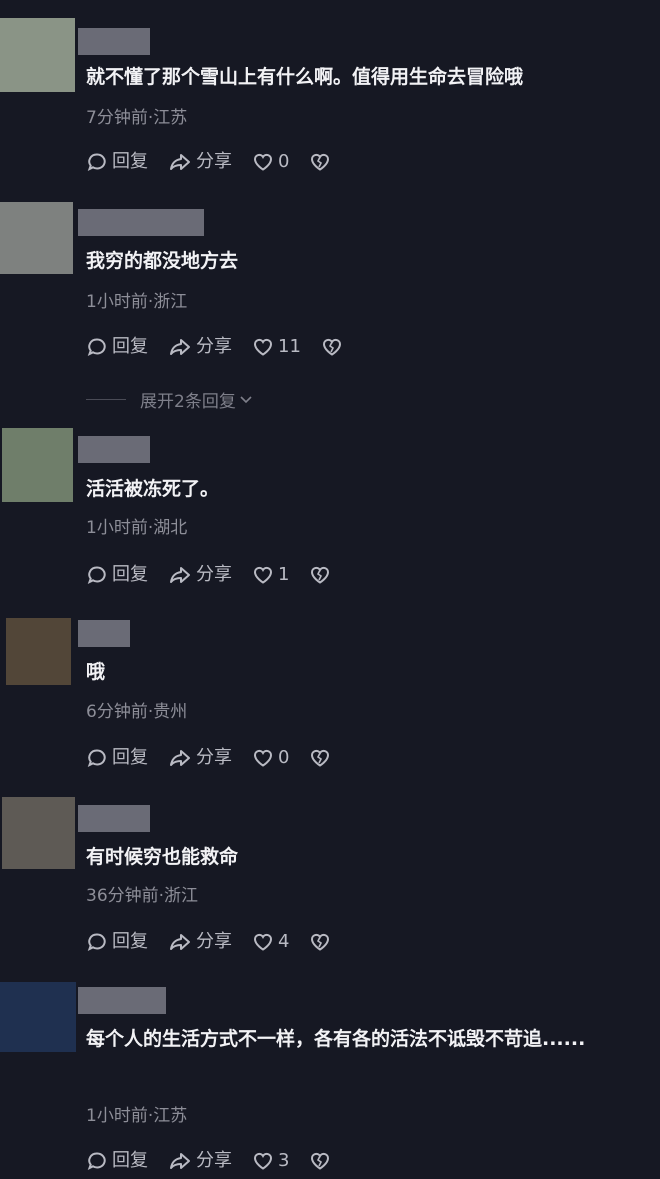 The image size is (660, 1179). I want to click on comment-meta: 7分钟前·江苏, so click(137, 118).